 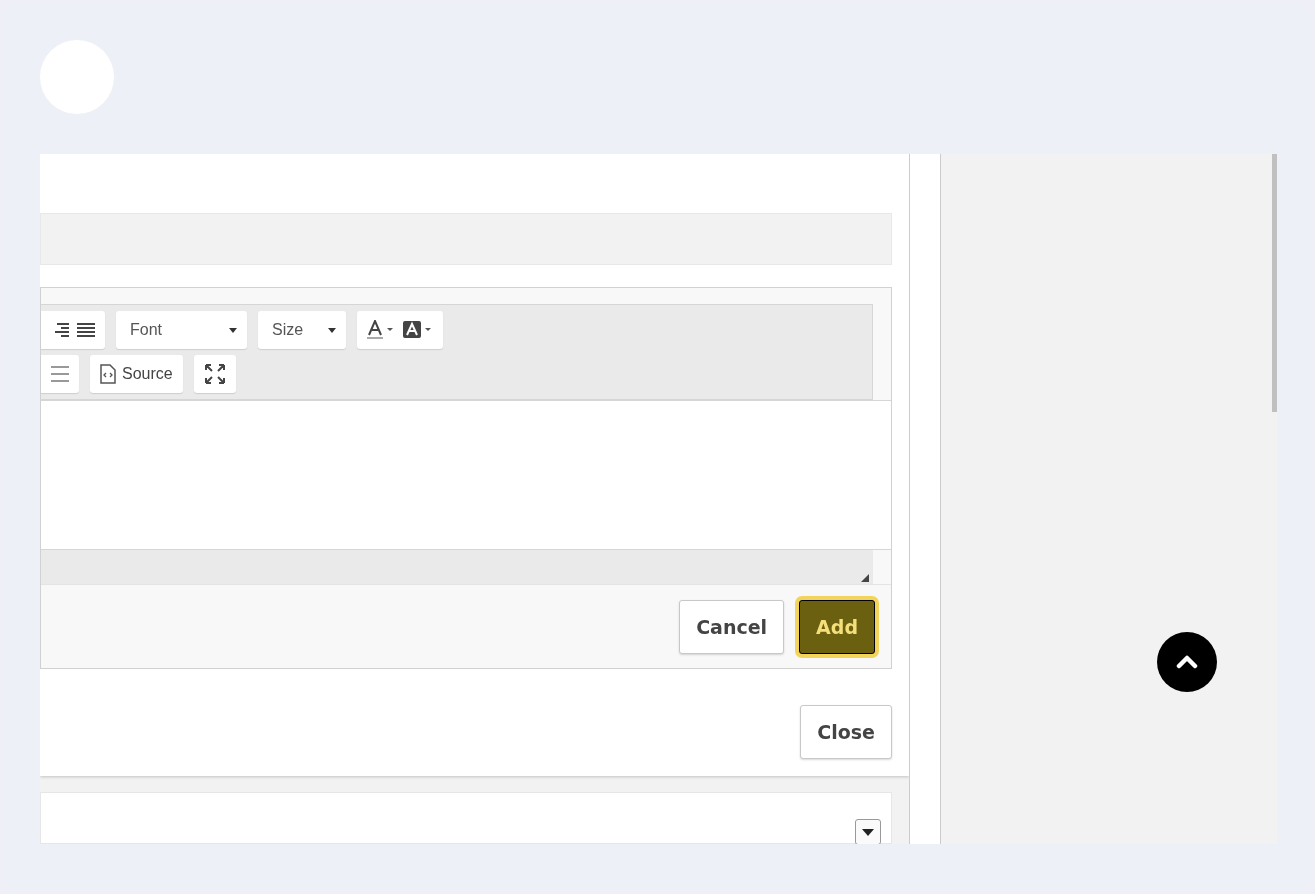 I want to click on scroll-to-top-button, so click(x=1187, y=662).